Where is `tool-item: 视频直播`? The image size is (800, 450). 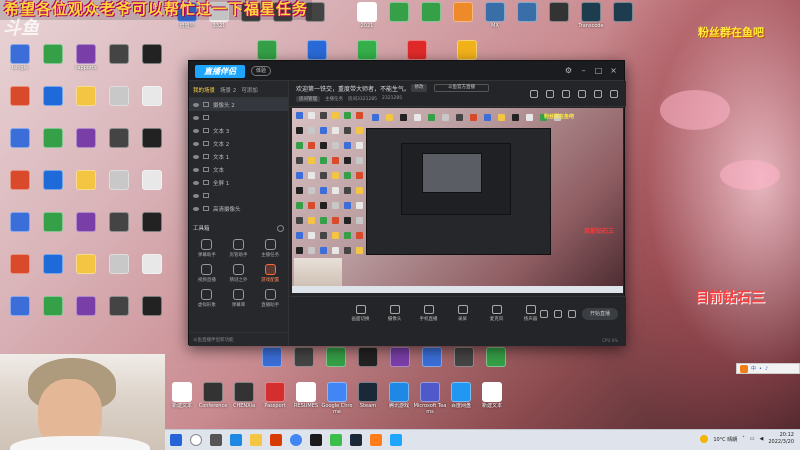 tool-item: 视频直播 is located at coordinates (207, 273).